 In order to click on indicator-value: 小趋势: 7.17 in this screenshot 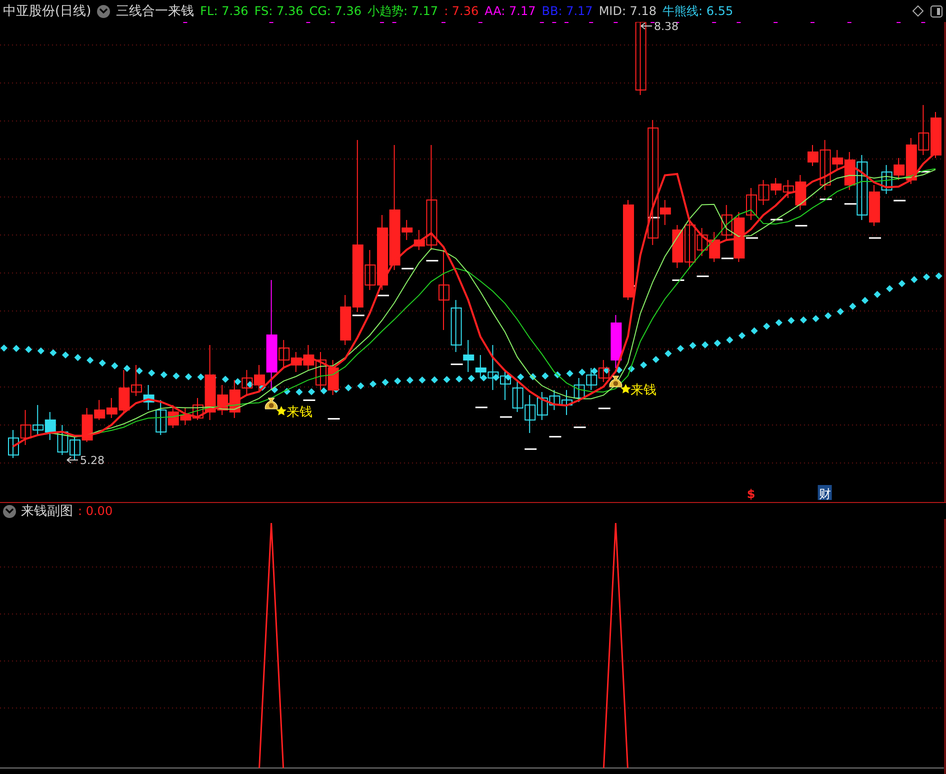, I will do `click(402, 11)`.